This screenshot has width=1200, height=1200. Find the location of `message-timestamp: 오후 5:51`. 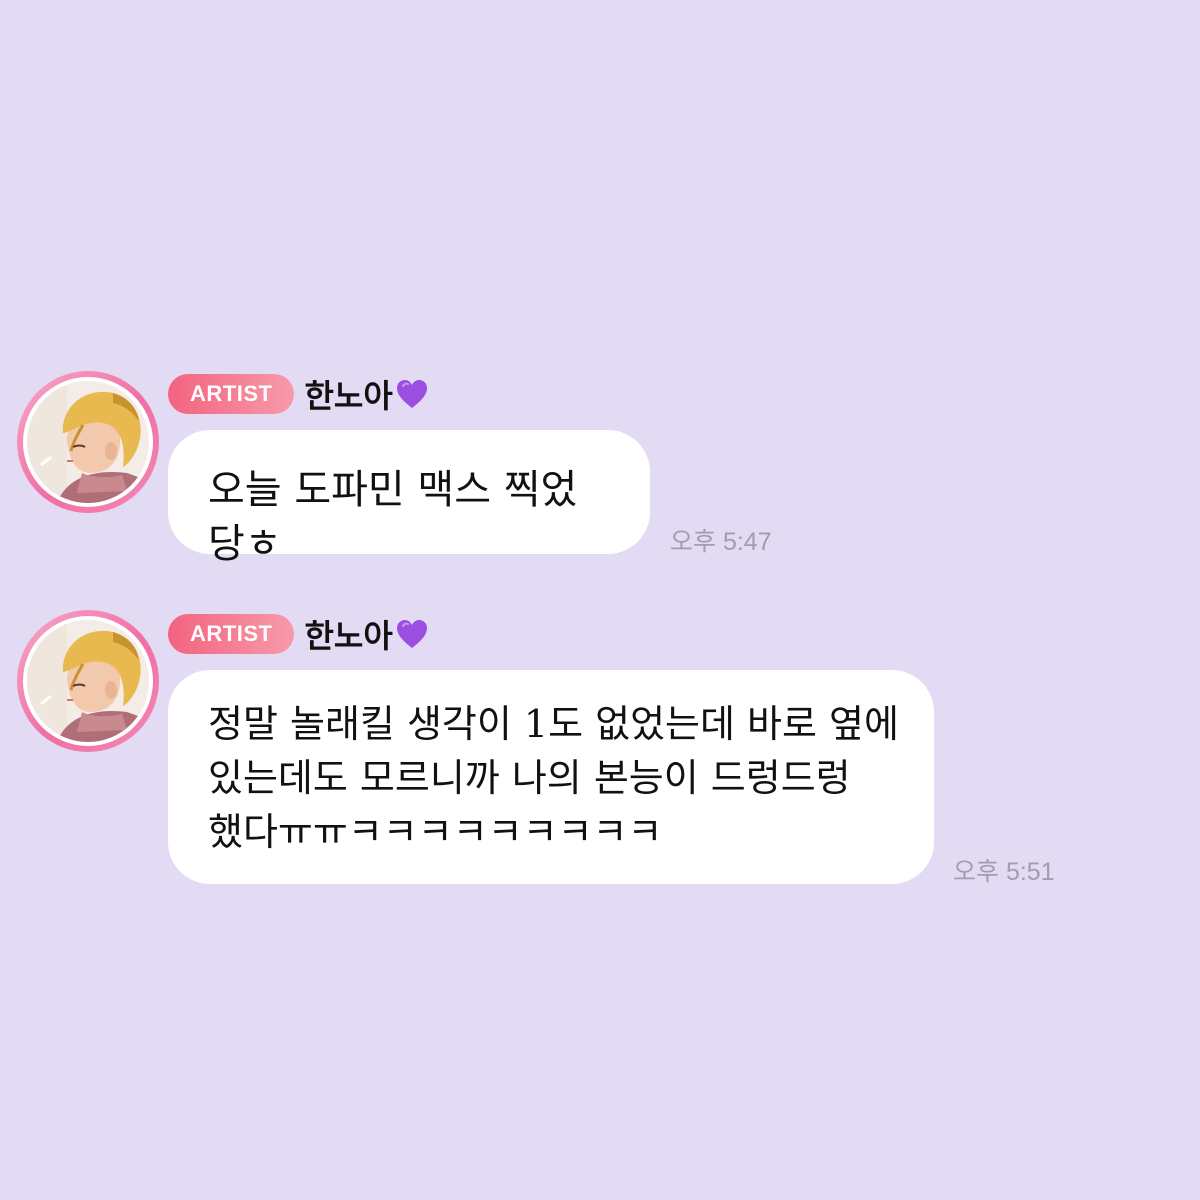

message-timestamp: 오후 5:51 is located at coordinates (1004, 872).